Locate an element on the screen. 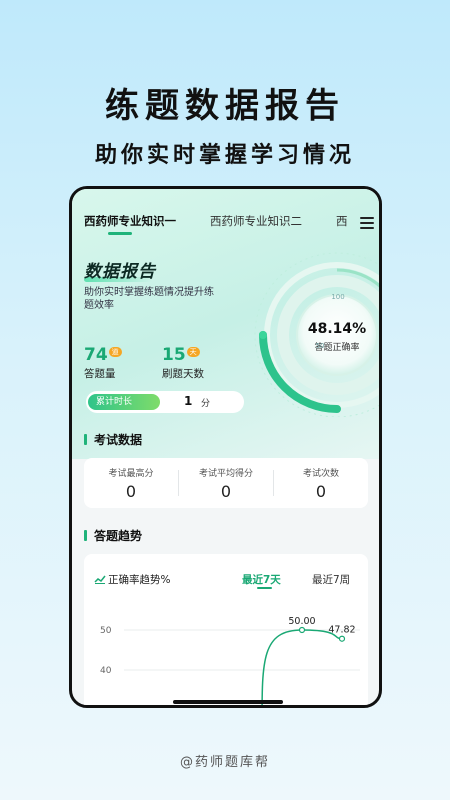  brand-footer: @药师题库帮 is located at coordinates (224, 762).